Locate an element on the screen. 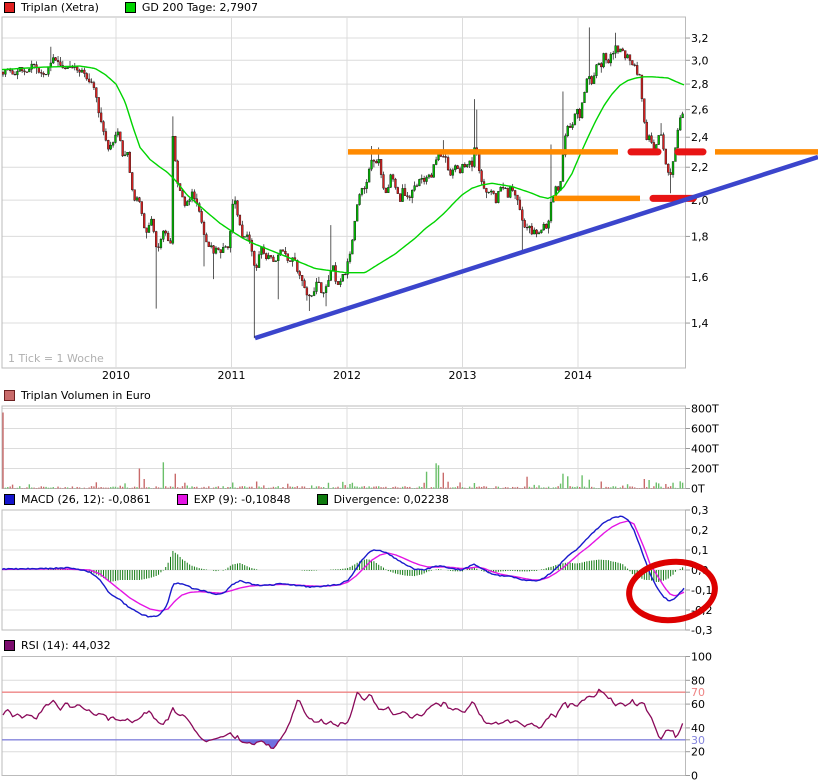  svg-text: 2,2 is located at coordinates (700, 167).